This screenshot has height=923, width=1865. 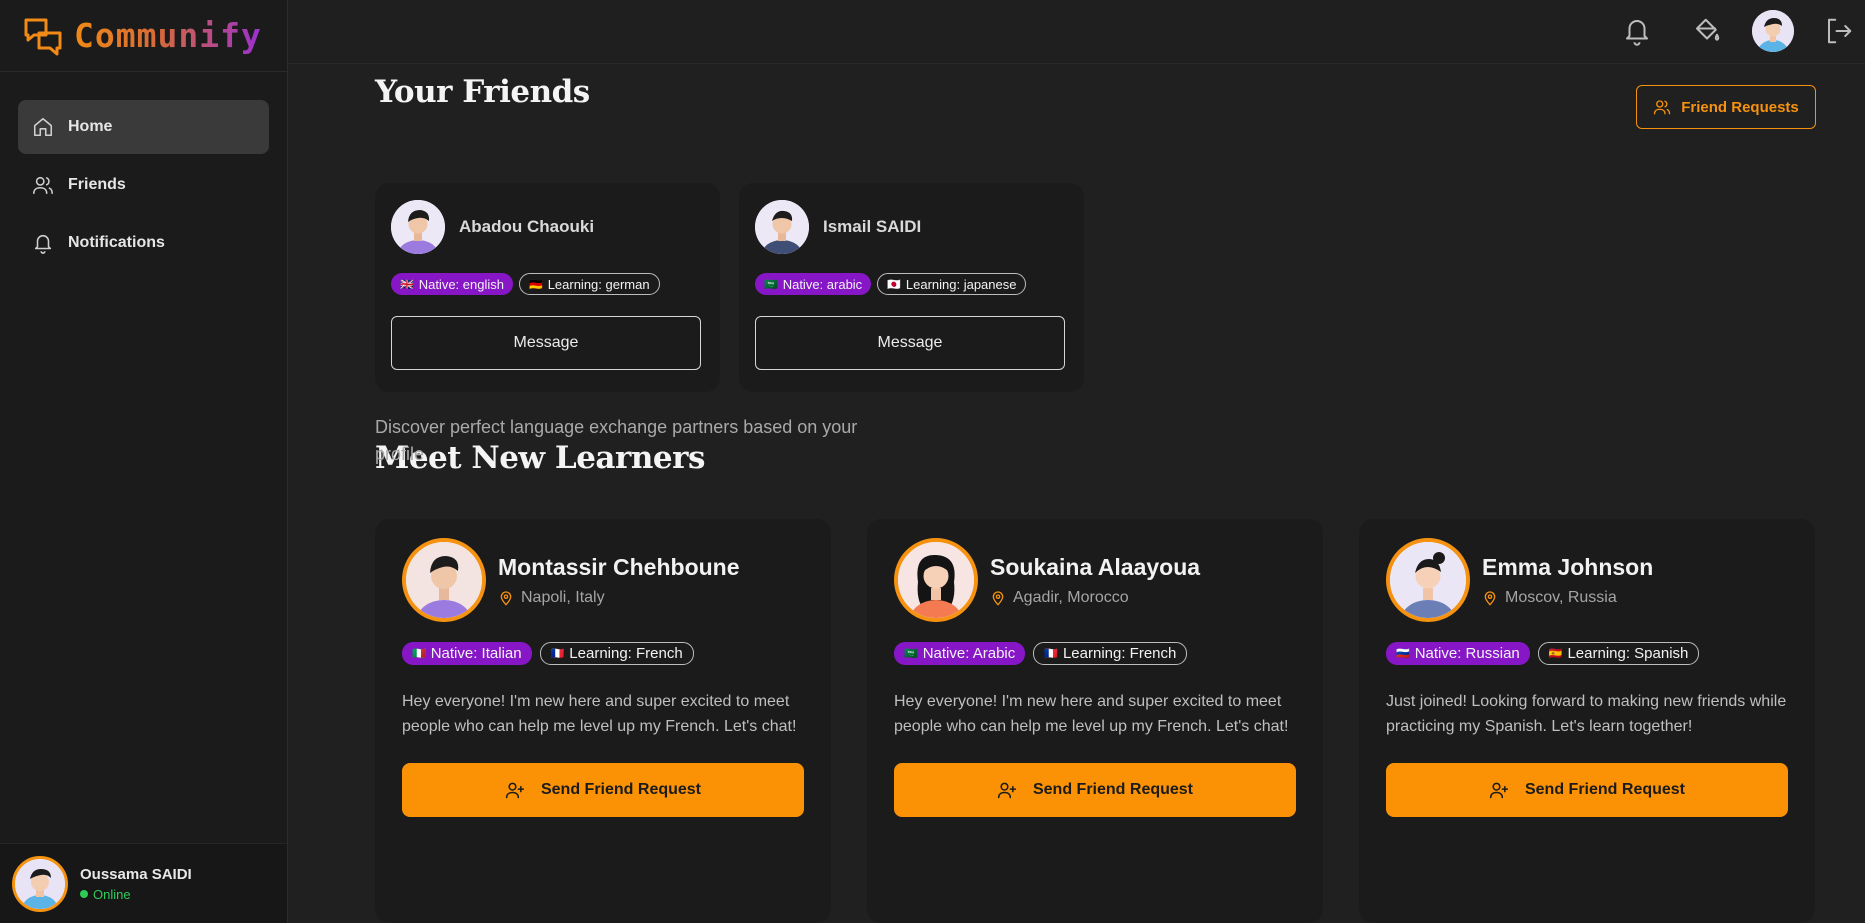 What do you see at coordinates (116, 242) in the screenshot?
I see `sidebar-item-label: Notifications` at bounding box center [116, 242].